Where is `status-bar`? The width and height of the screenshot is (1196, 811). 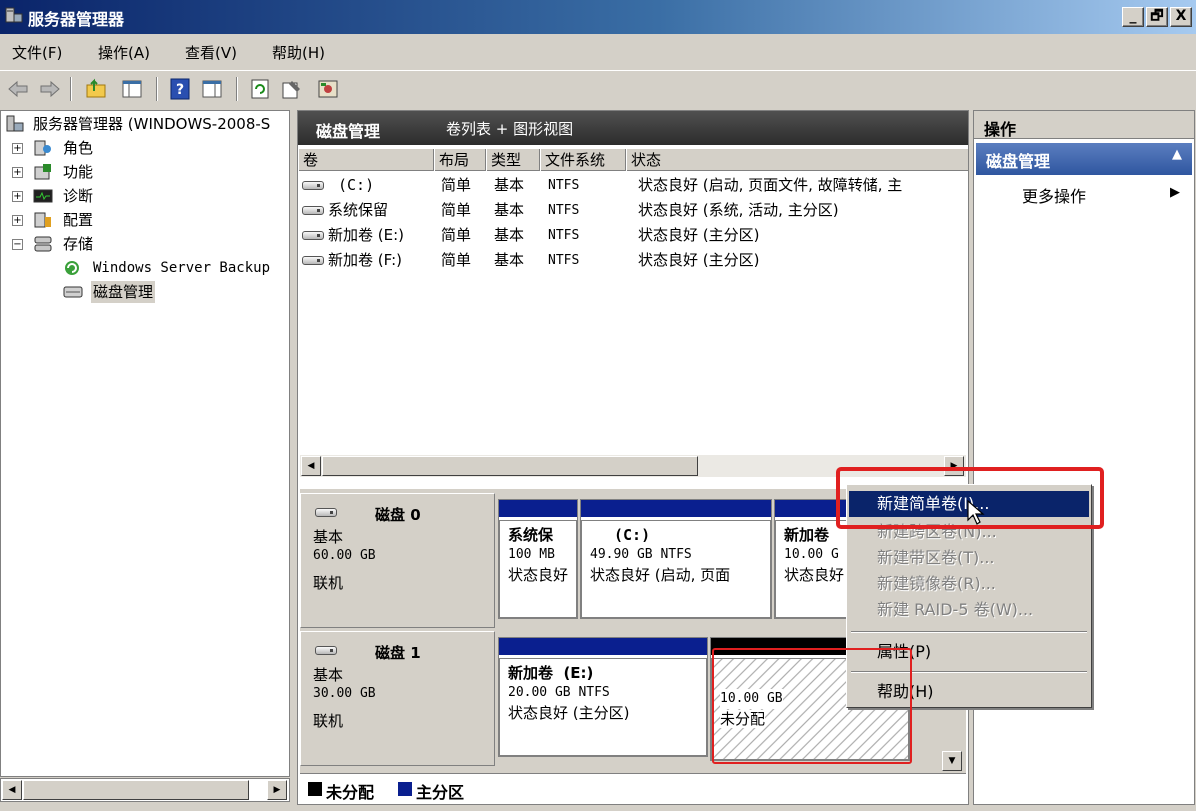 status-bar is located at coordinates (598, 808).